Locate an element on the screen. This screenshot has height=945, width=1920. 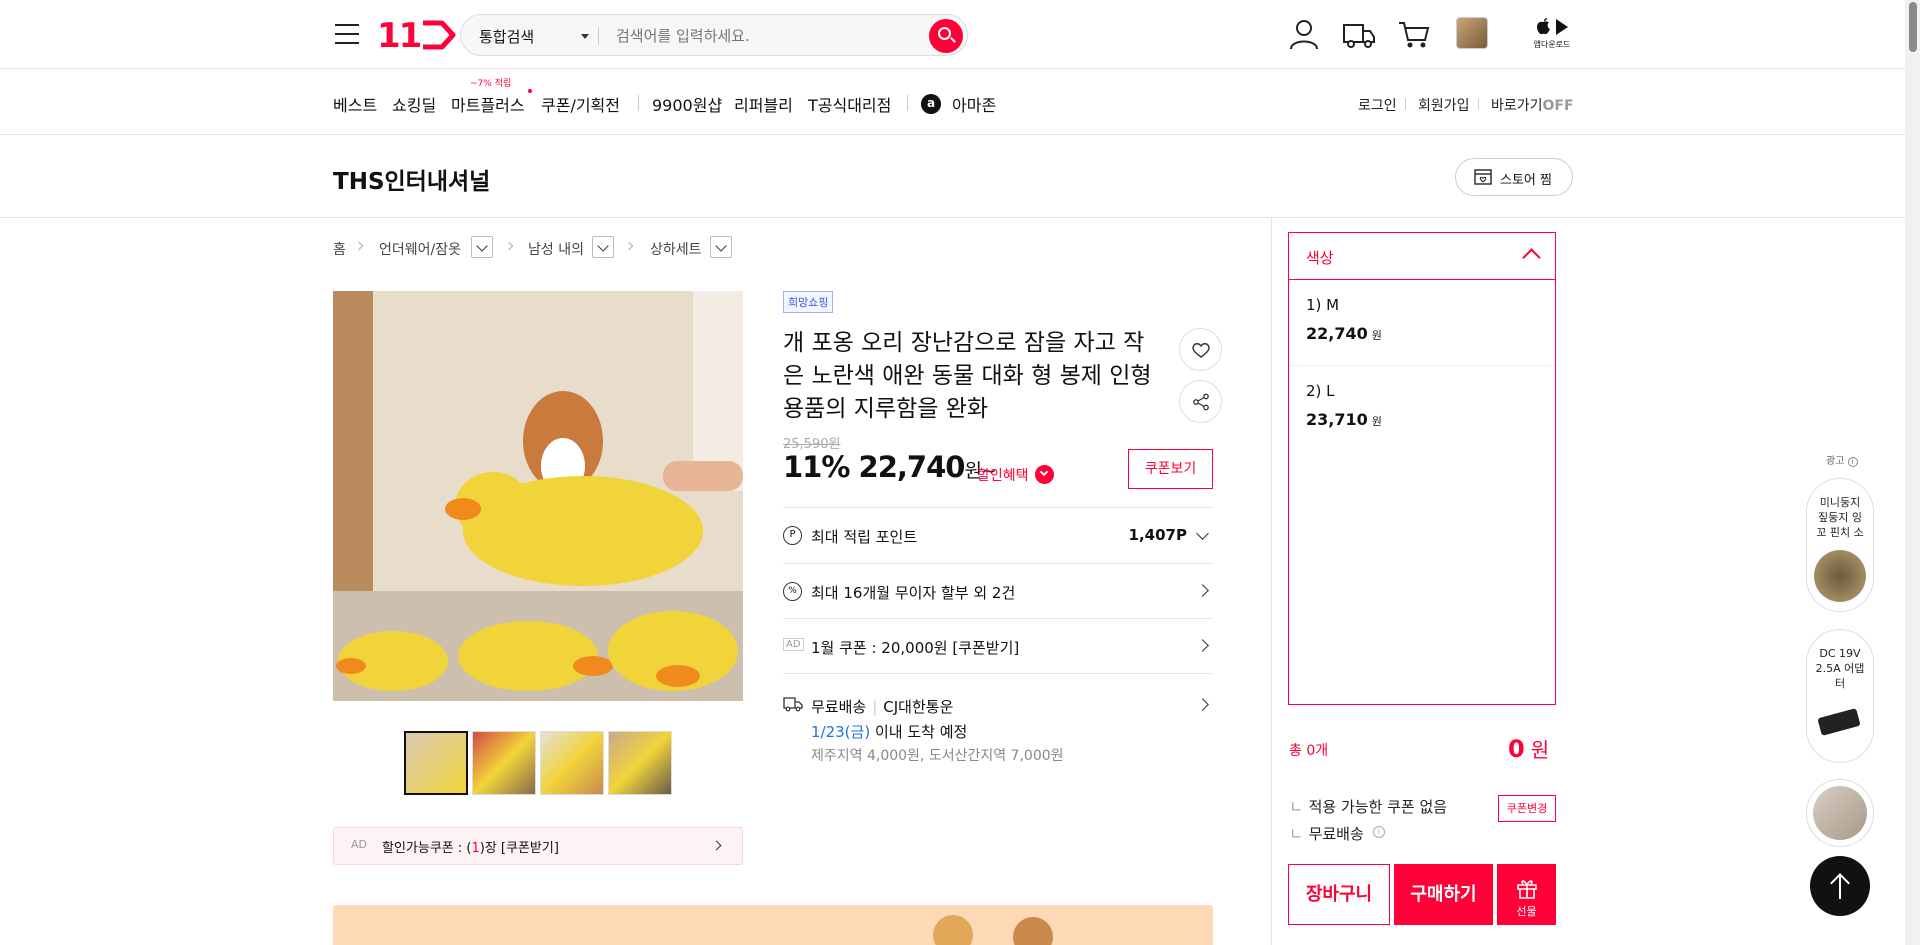
ad-coupon-suffix: )장 [쿠폰받기] is located at coordinates (519, 848).